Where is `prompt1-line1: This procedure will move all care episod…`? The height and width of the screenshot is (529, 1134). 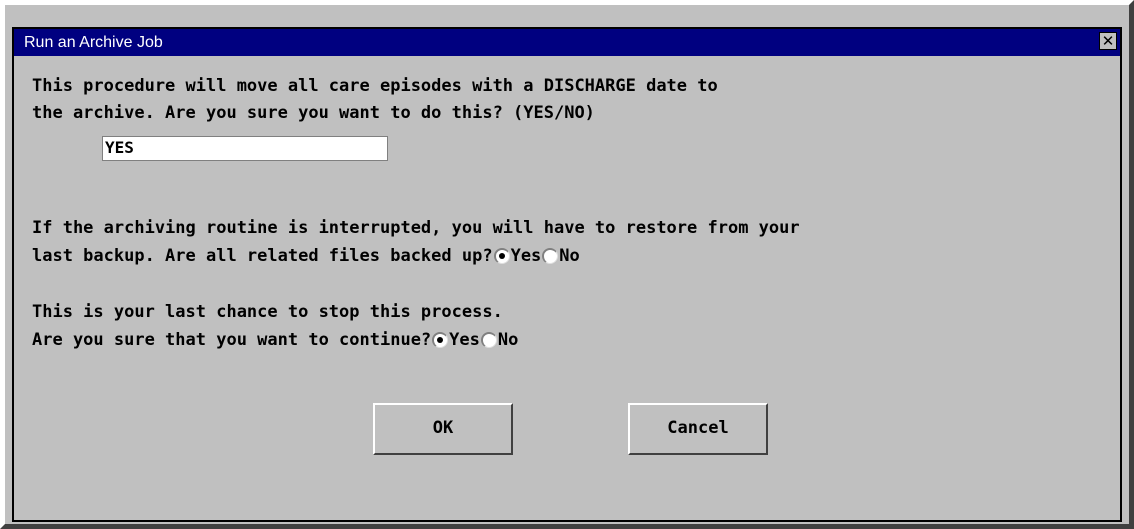
prompt1-line1: This procedure will move all care episod… is located at coordinates (375, 86).